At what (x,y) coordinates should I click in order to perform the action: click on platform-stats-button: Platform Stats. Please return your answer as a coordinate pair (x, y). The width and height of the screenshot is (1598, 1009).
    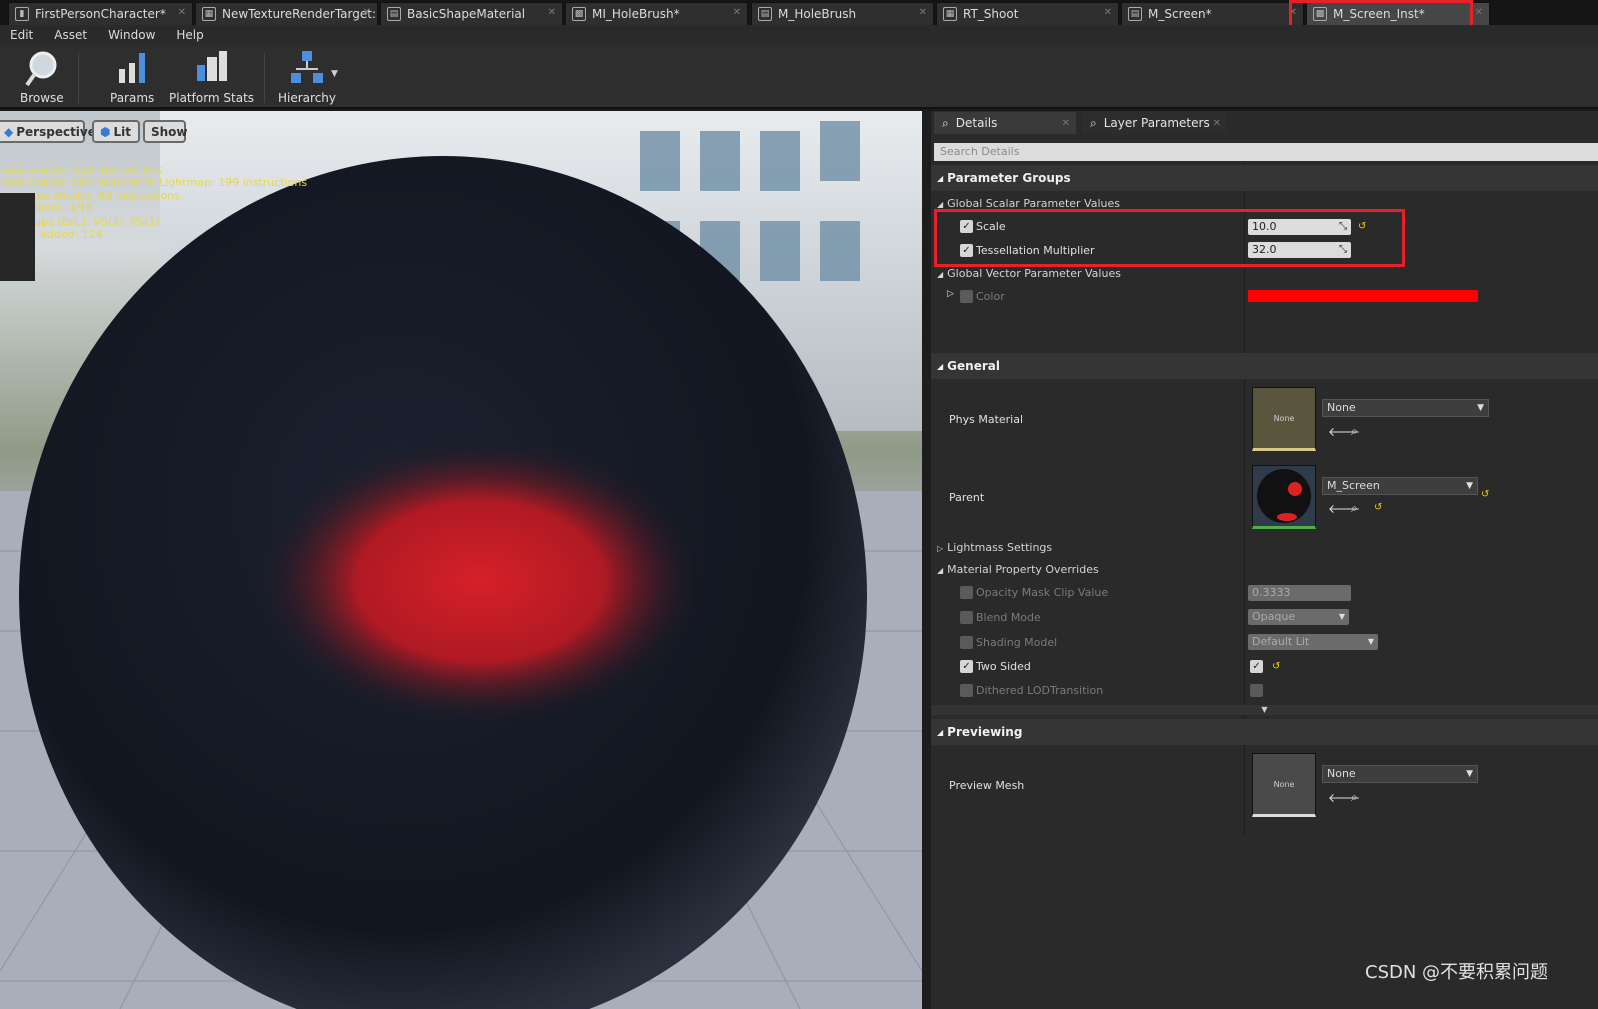
    Looking at the image, I should click on (211, 77).